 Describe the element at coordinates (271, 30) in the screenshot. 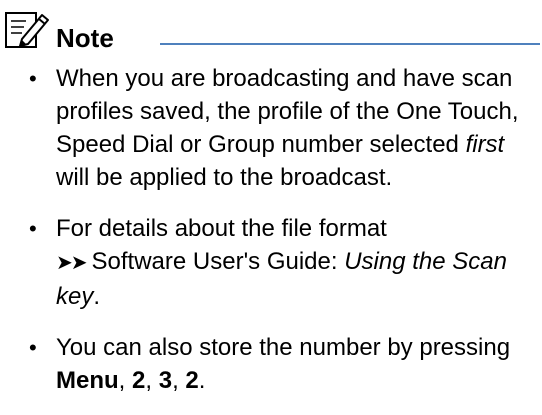

I see `note-header: Note` at that location.